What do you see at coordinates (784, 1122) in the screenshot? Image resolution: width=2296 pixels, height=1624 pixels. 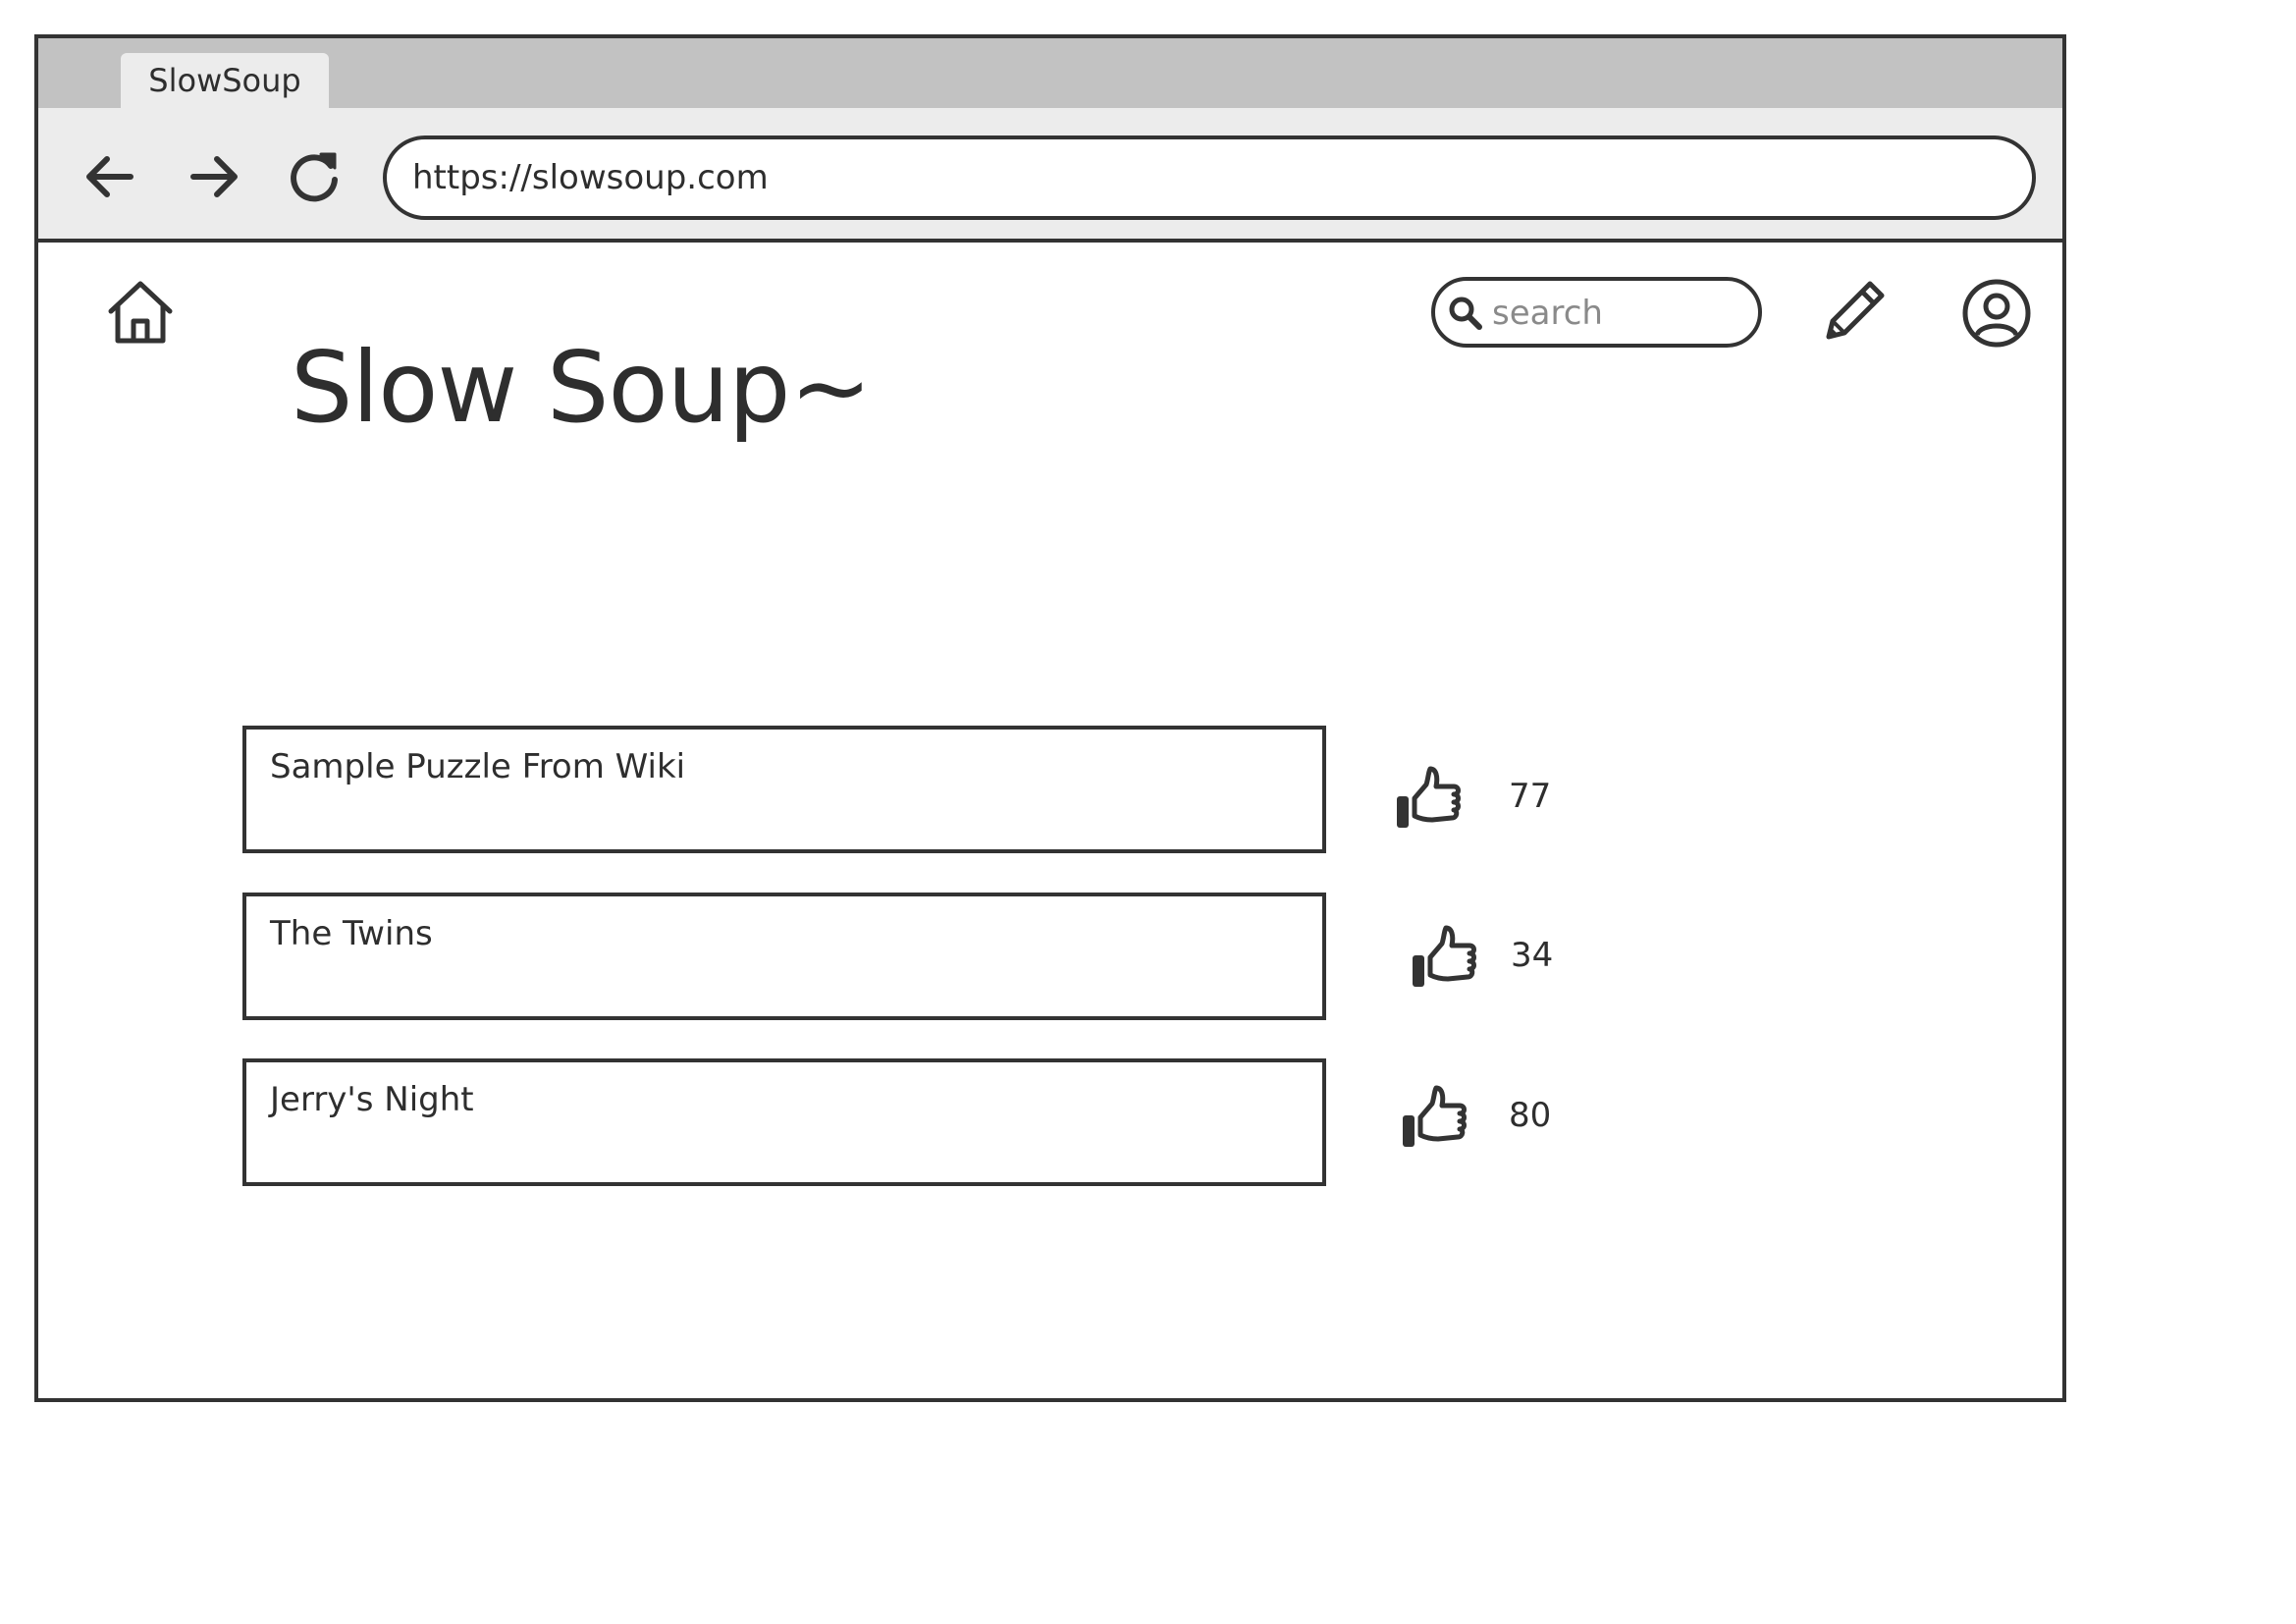 I see `puzzle-card: Jerry's Night` at bounding box center [784, 1122].